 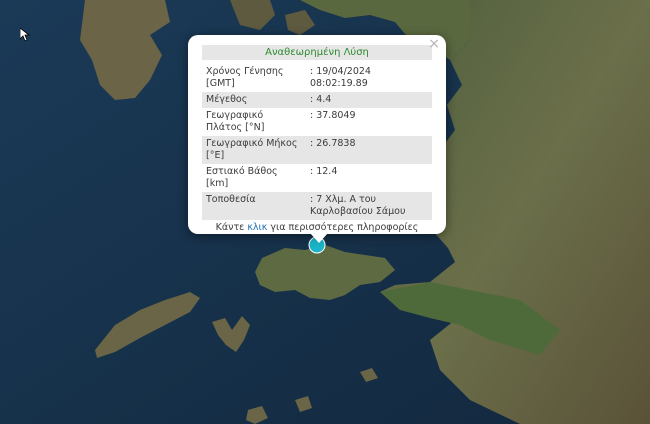 What do you see at coordinates (344, 227) in the screenshot?
I see `more-suffix: για περισσότερες πληροφορίες` at bounding box center [344, 227].